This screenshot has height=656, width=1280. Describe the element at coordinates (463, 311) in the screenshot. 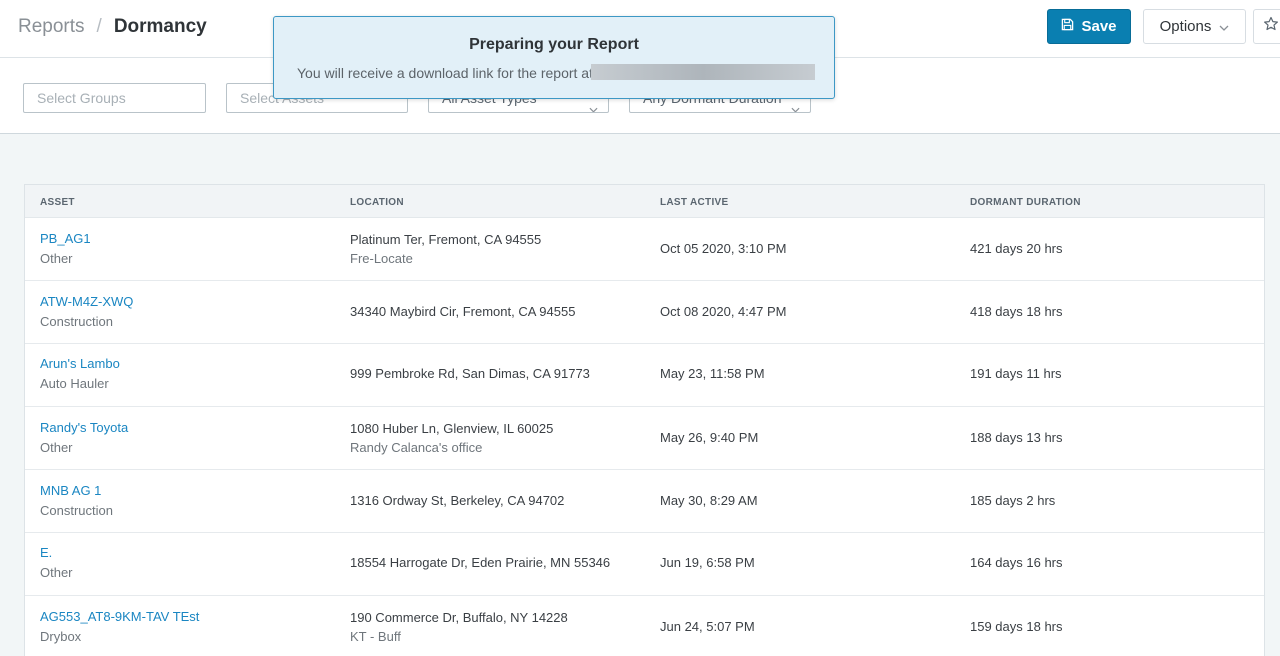

I see `location-address: 34340 Maybird Cir, Fremont, CA 94555` at that location.